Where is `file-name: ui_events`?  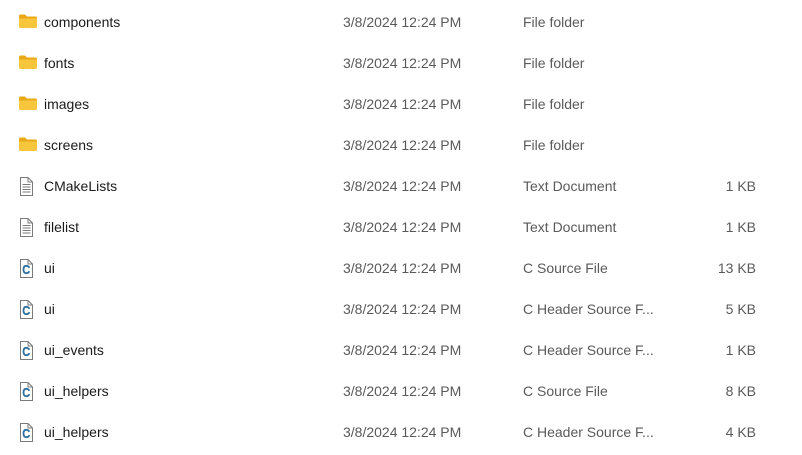 file-name: ui_events is located at coordinates (74, 350).